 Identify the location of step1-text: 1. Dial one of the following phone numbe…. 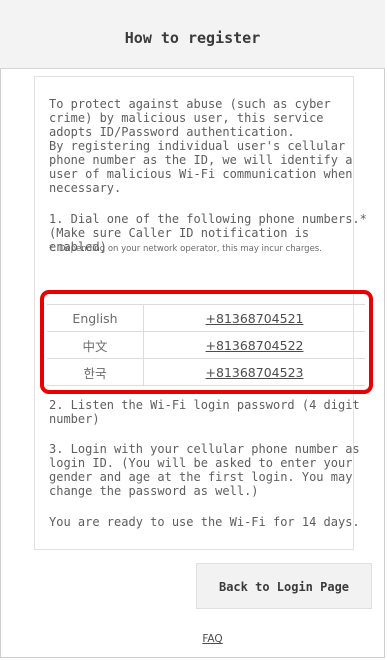
(208, 219).